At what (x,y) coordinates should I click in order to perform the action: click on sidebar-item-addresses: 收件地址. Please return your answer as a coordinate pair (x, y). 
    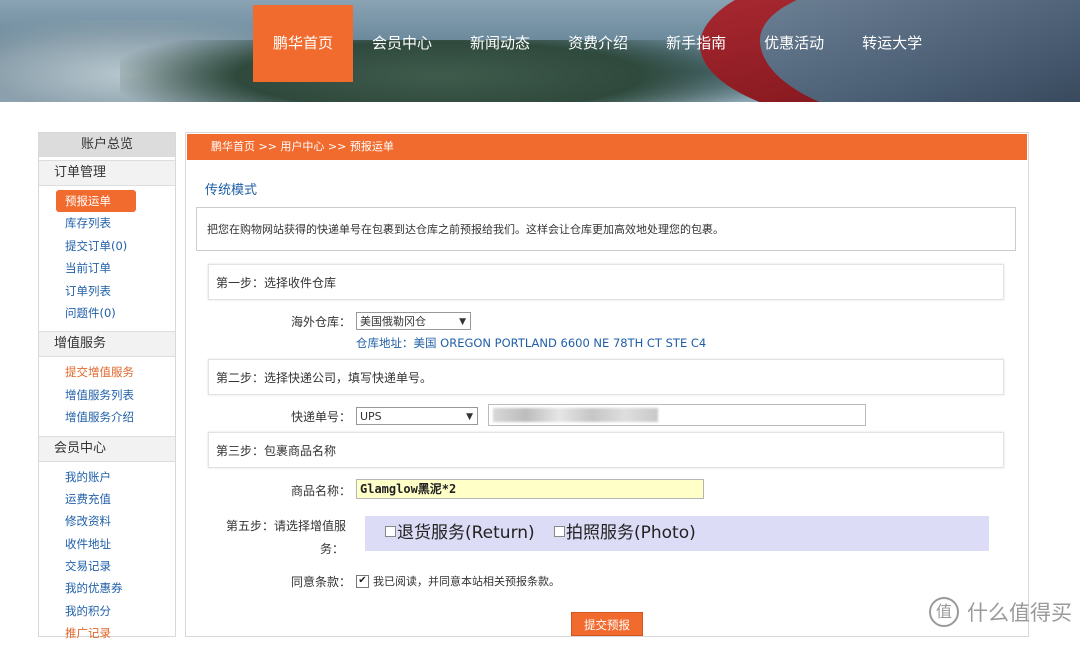
    Looking at the image, I should click on (107, 544).